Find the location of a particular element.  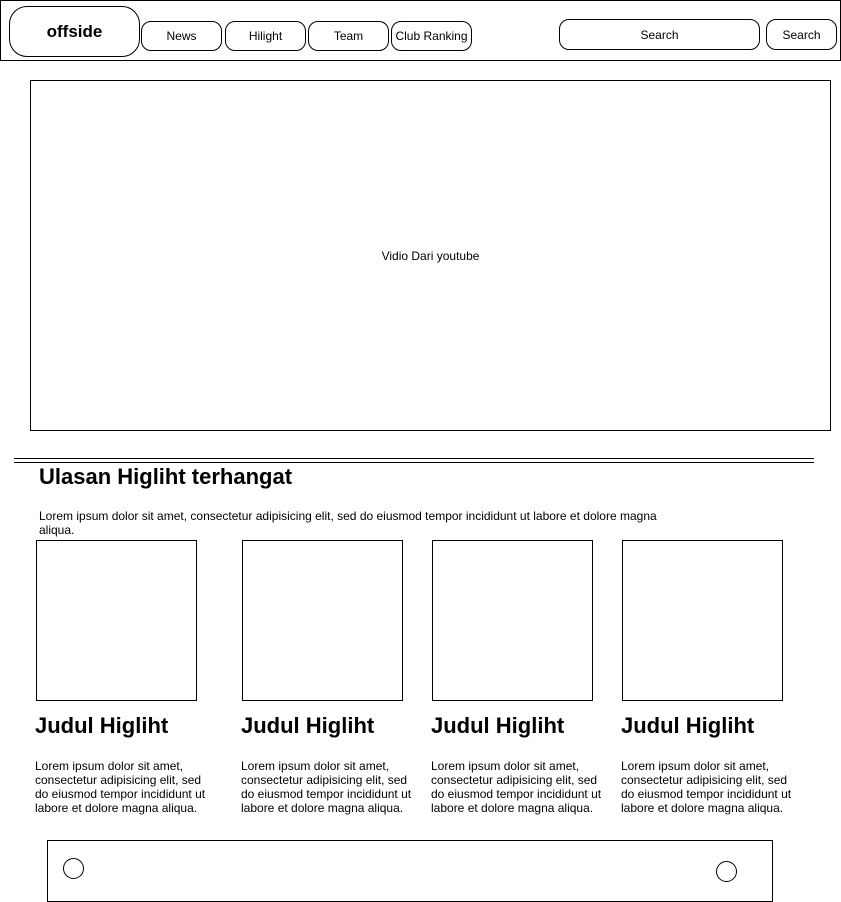

nav-club-ranking: Club Ranking is located at coordinates (431, 36).